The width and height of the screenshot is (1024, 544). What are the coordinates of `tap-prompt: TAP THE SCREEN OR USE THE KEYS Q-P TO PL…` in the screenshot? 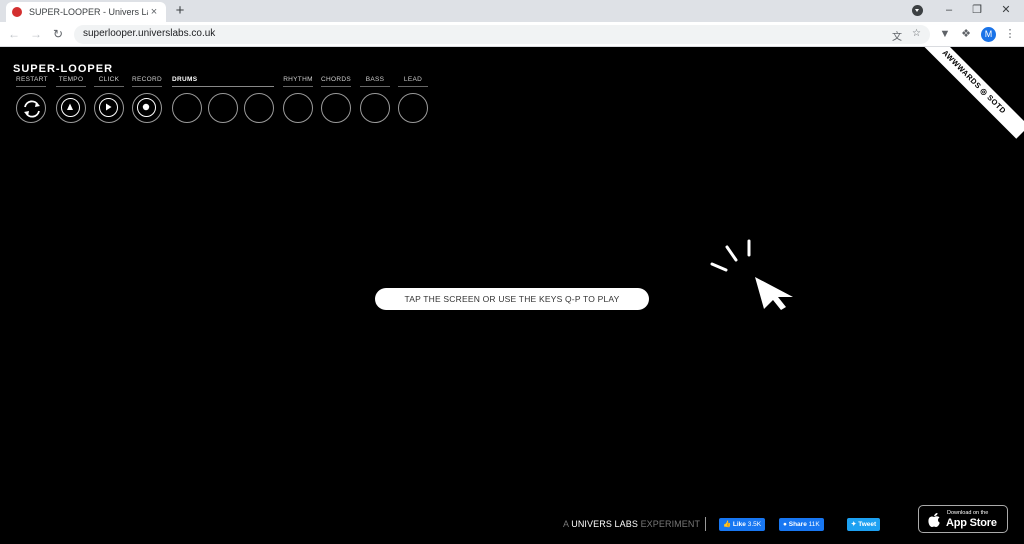 It's located at (512, 299).